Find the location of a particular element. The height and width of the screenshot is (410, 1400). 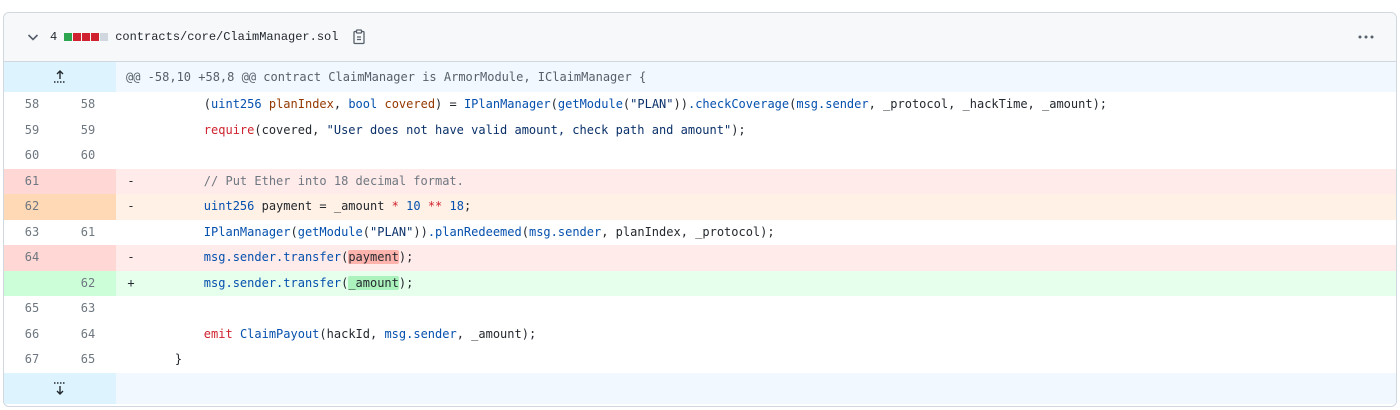

code-line: } is located at coordinates (178, 359).